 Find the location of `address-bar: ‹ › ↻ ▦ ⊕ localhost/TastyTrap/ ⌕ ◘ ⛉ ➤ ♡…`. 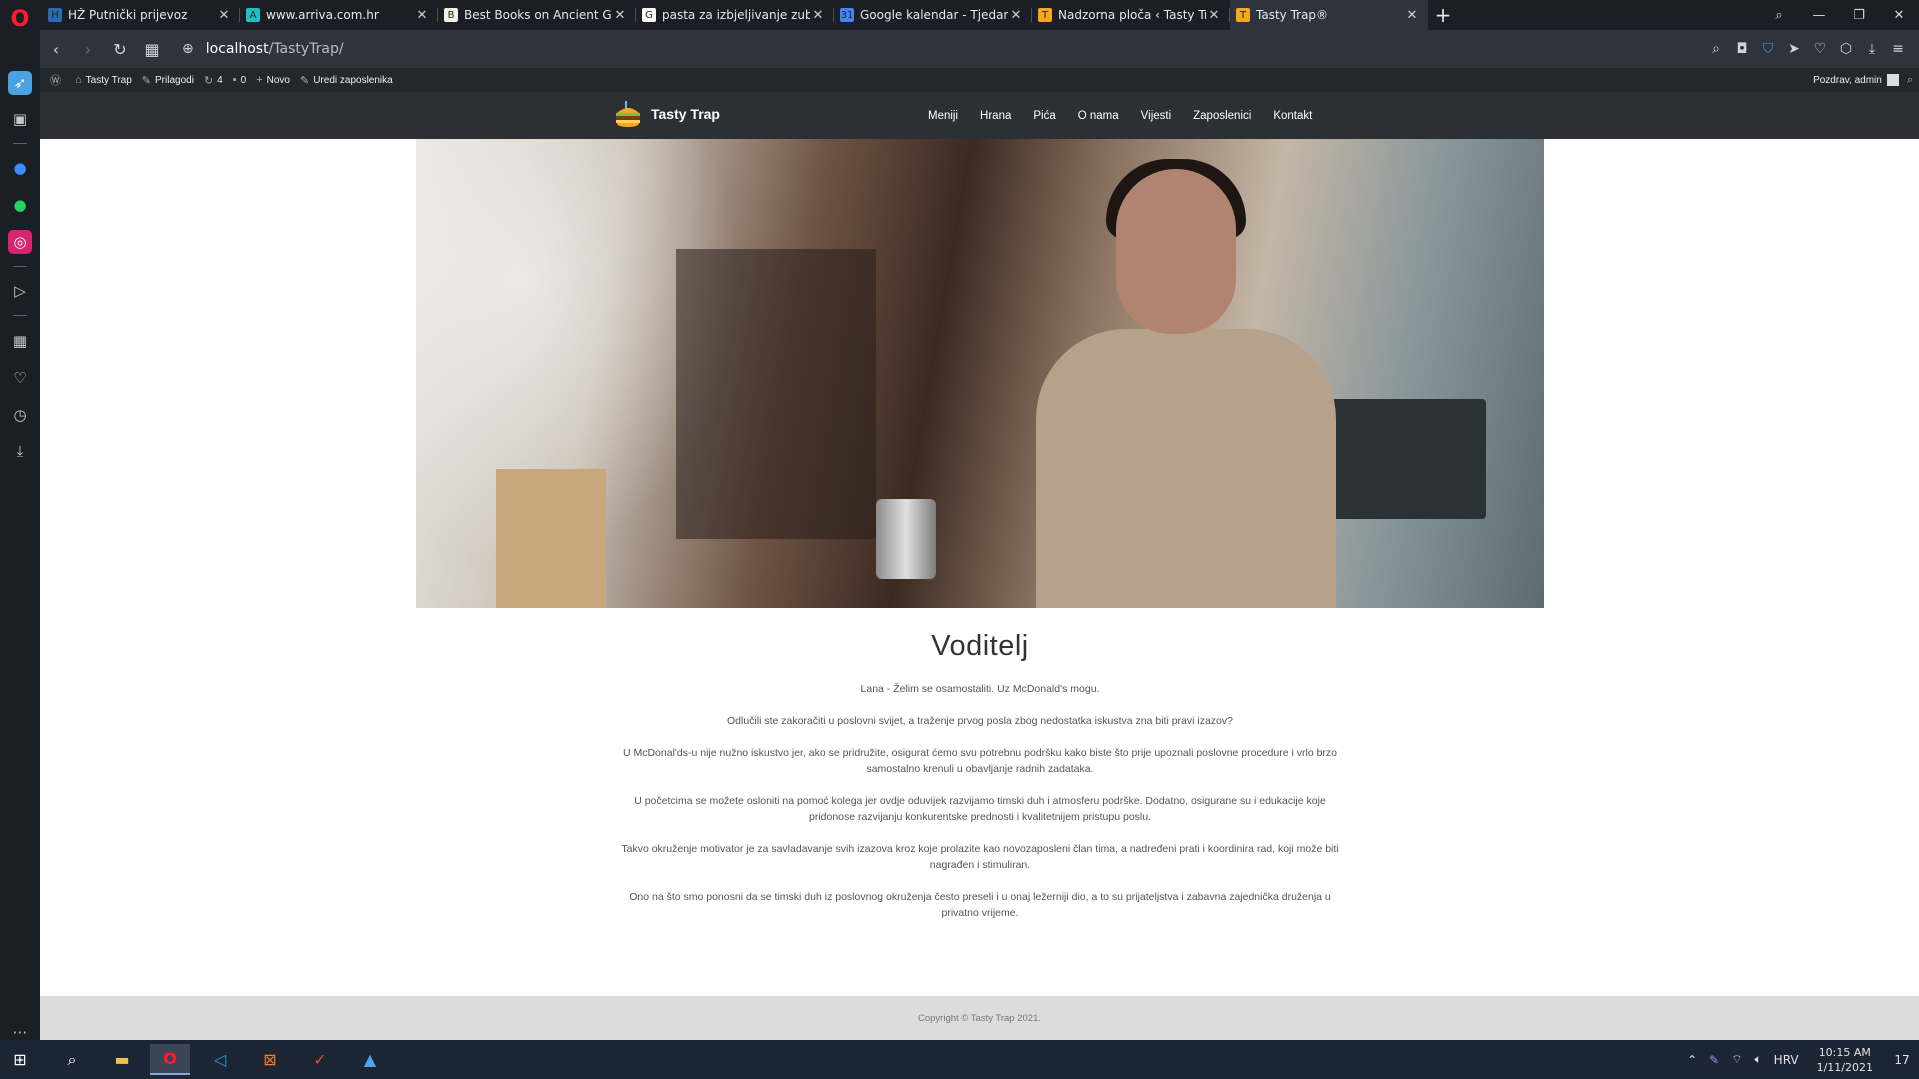

address-bar: ‹ › ↻ ▦ ⊕ localhost/TastyTrap/ ⌕ ◘ ⛉ ➤ ♡… is located at coordinates (979, 49).